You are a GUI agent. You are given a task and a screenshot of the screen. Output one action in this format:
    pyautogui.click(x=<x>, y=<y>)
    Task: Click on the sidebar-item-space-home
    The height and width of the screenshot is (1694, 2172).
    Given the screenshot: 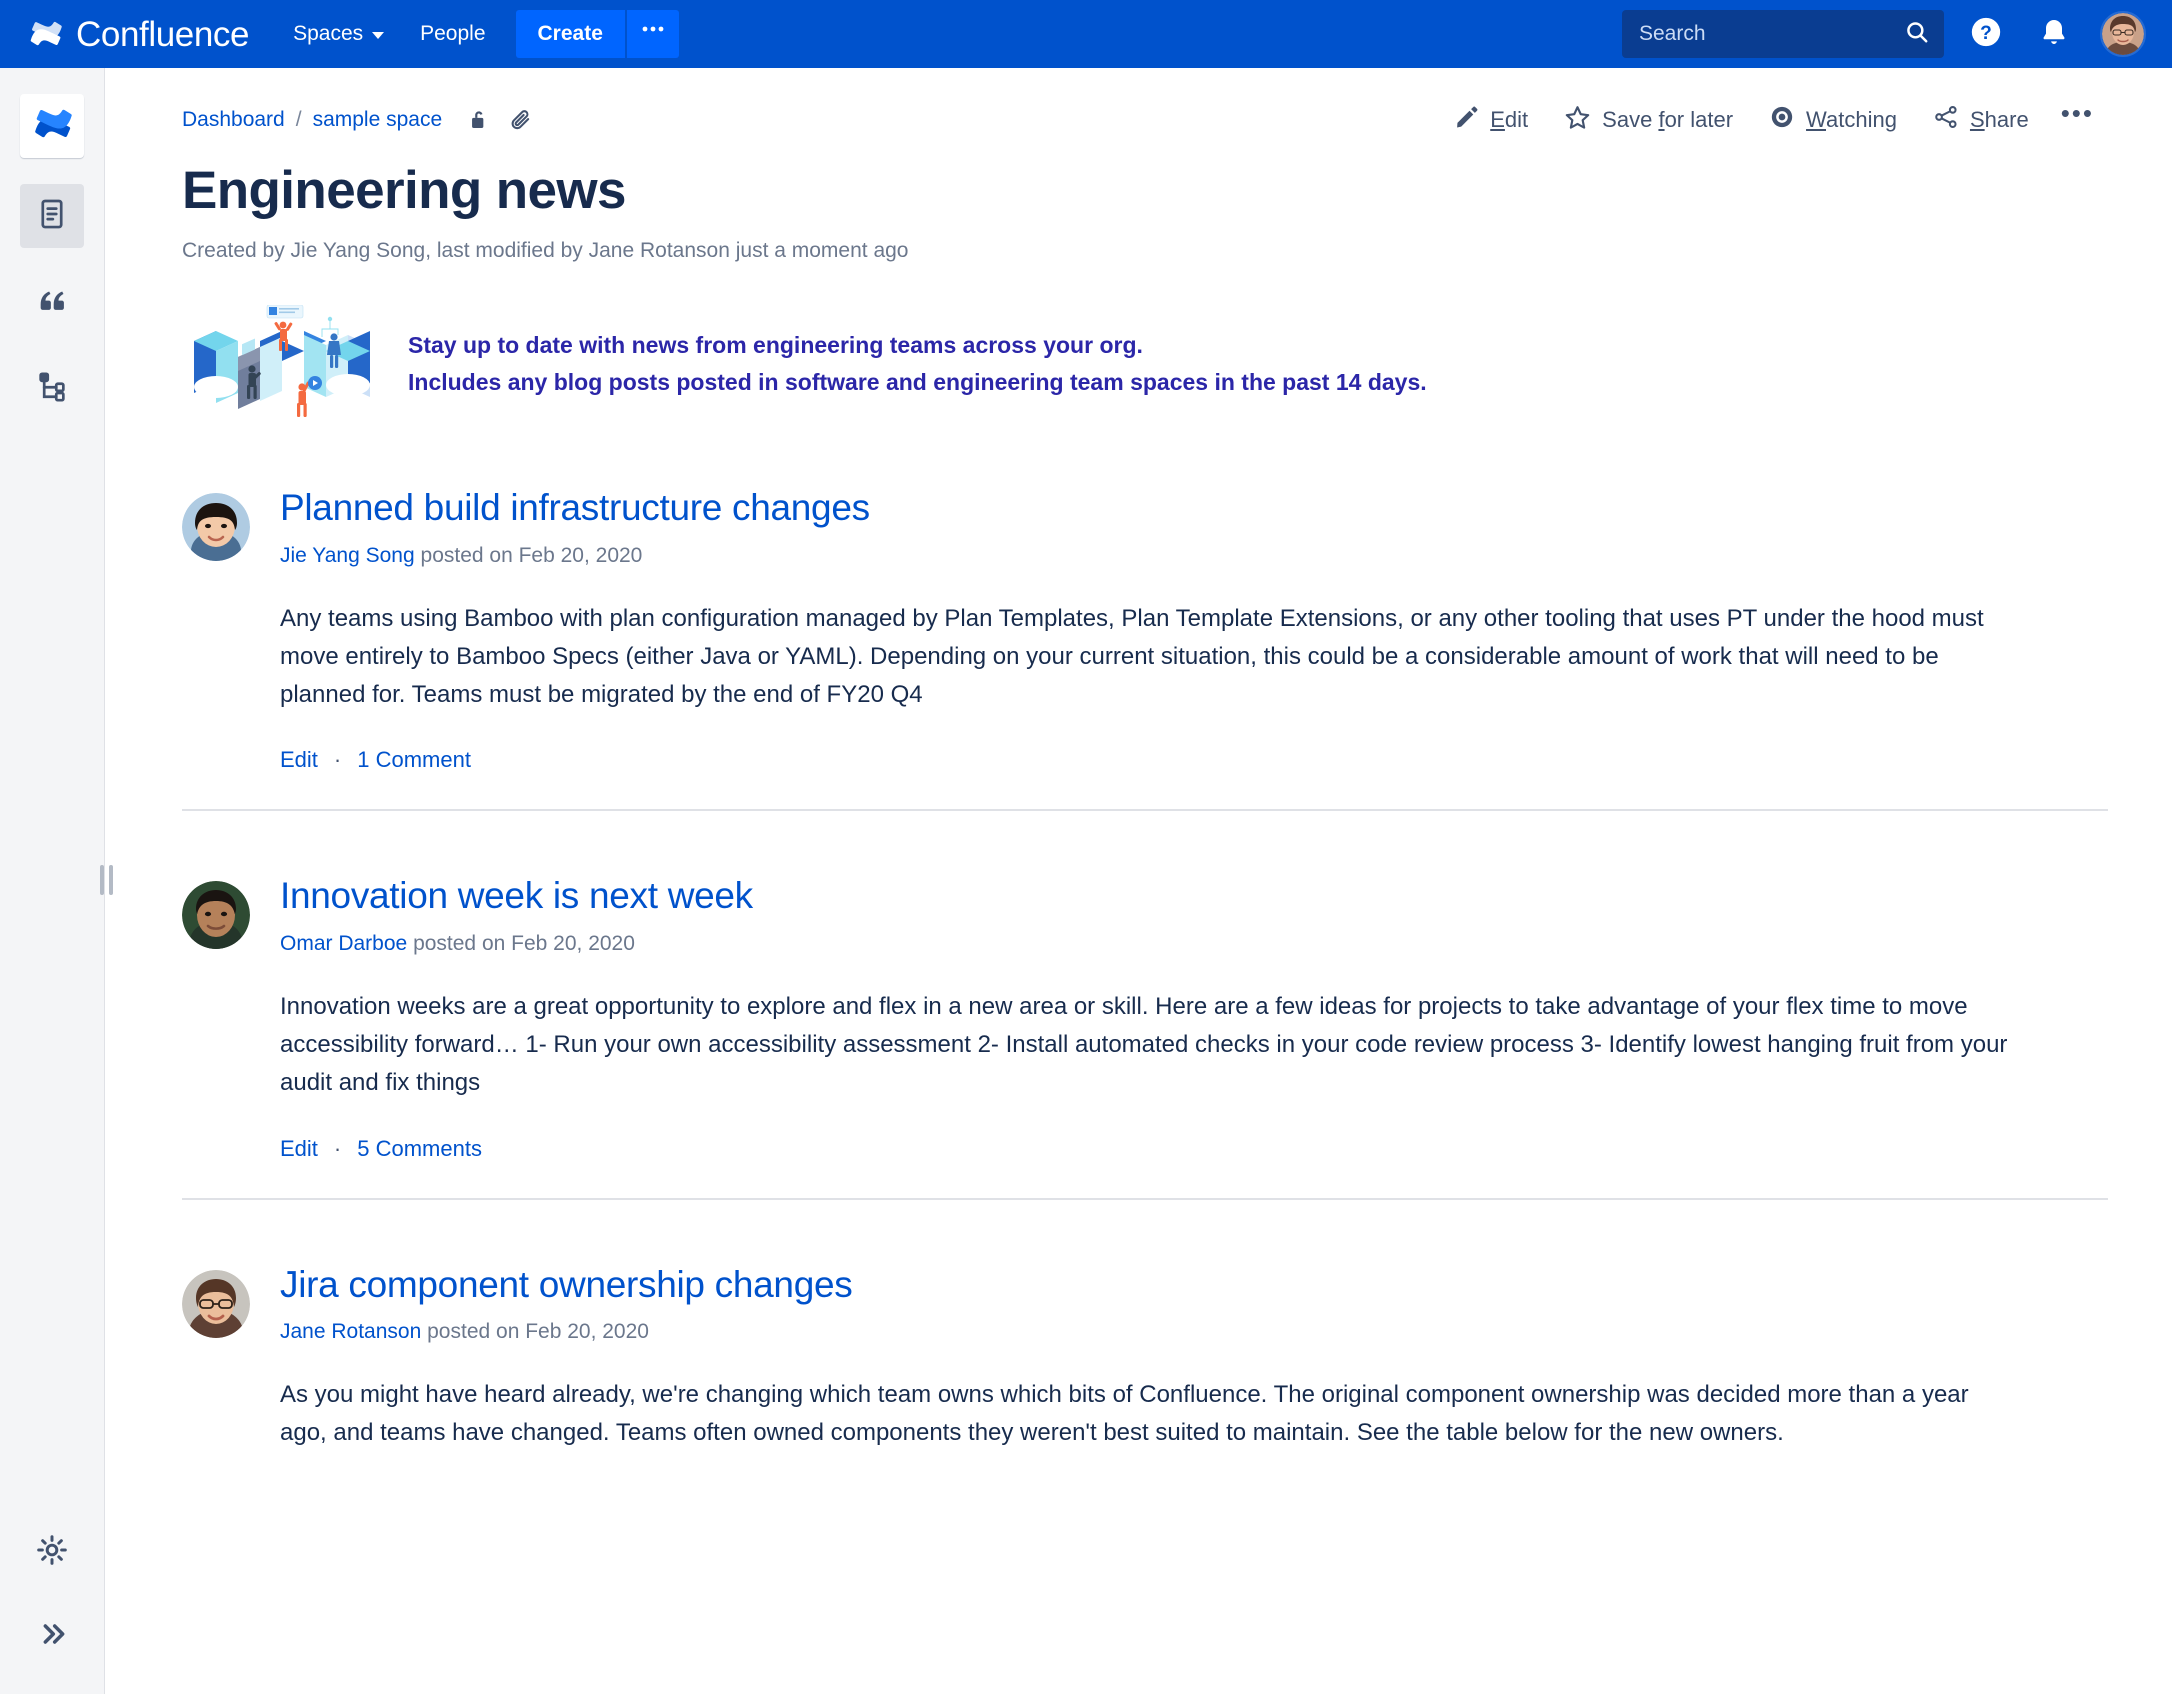 What is the action you would take?
    pyautogui.click(x=52, y=126)
    